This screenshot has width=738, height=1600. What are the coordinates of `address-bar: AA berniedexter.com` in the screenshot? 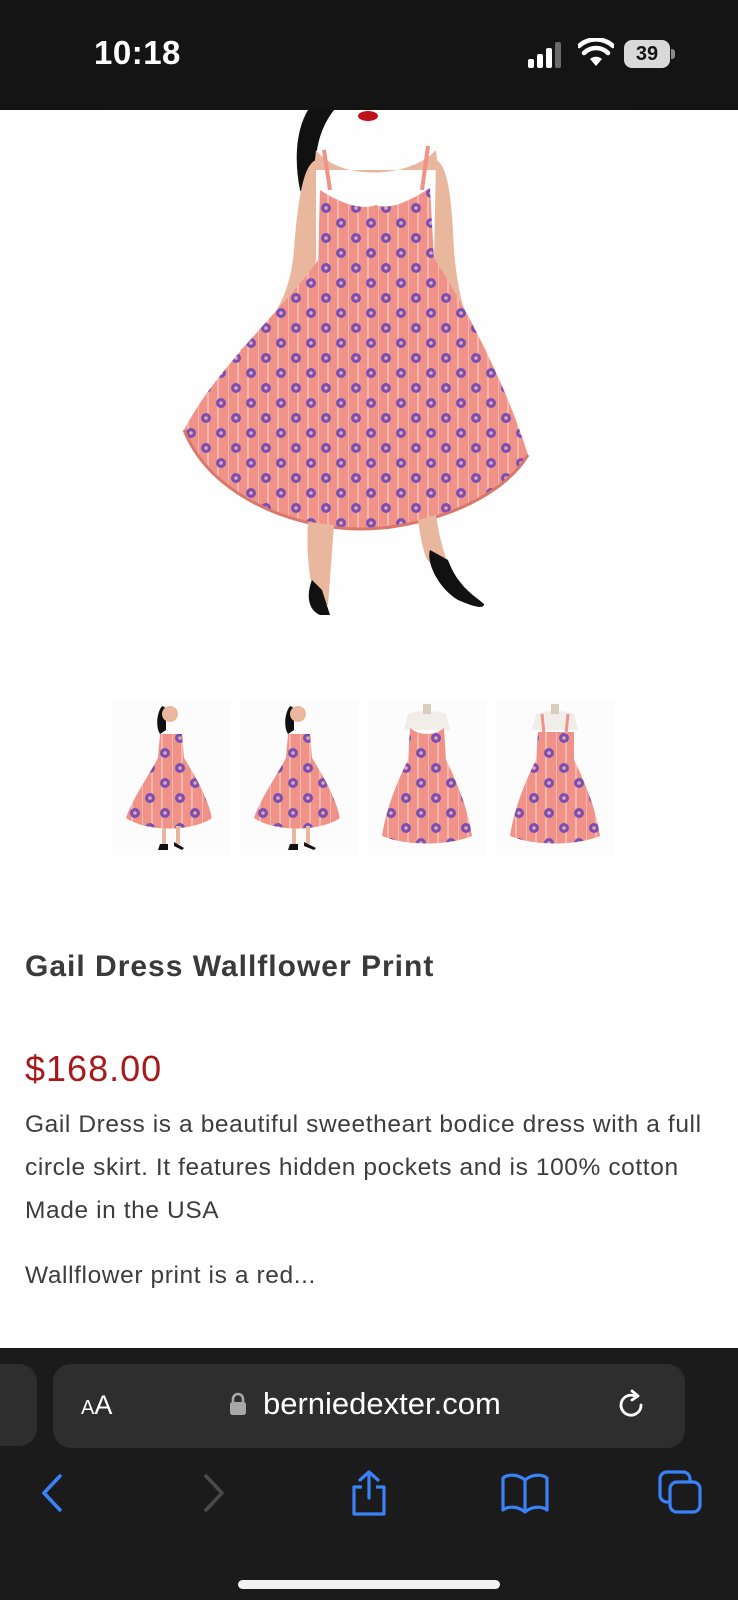 It's located at (369, 1406).